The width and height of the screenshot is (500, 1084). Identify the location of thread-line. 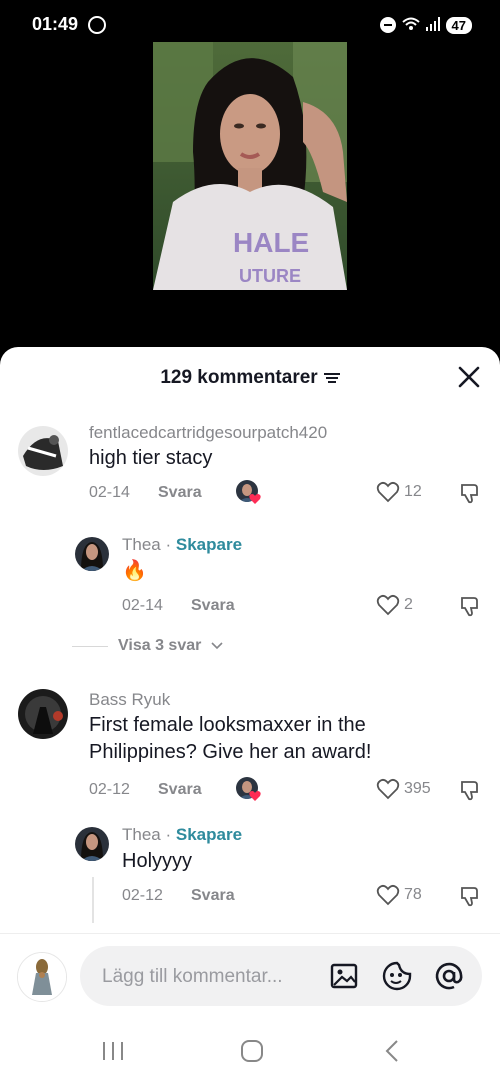
(93, 900).